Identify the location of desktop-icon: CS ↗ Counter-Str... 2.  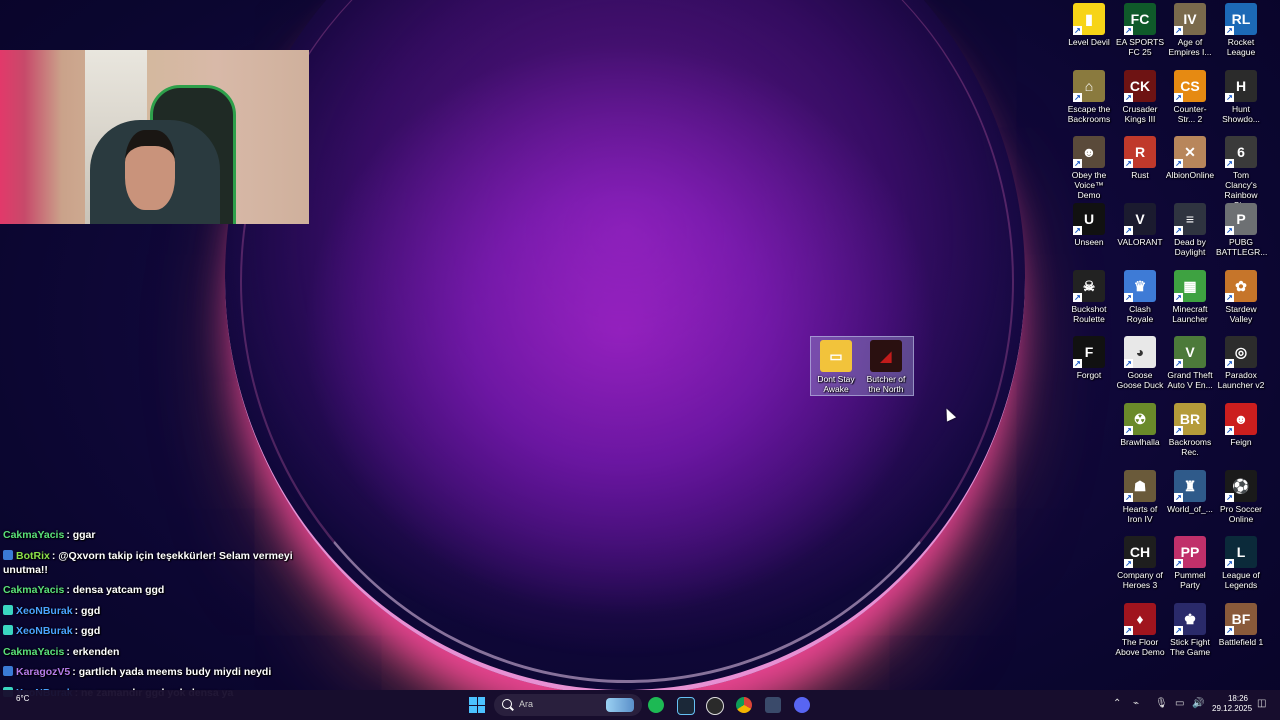
(1190, 97).